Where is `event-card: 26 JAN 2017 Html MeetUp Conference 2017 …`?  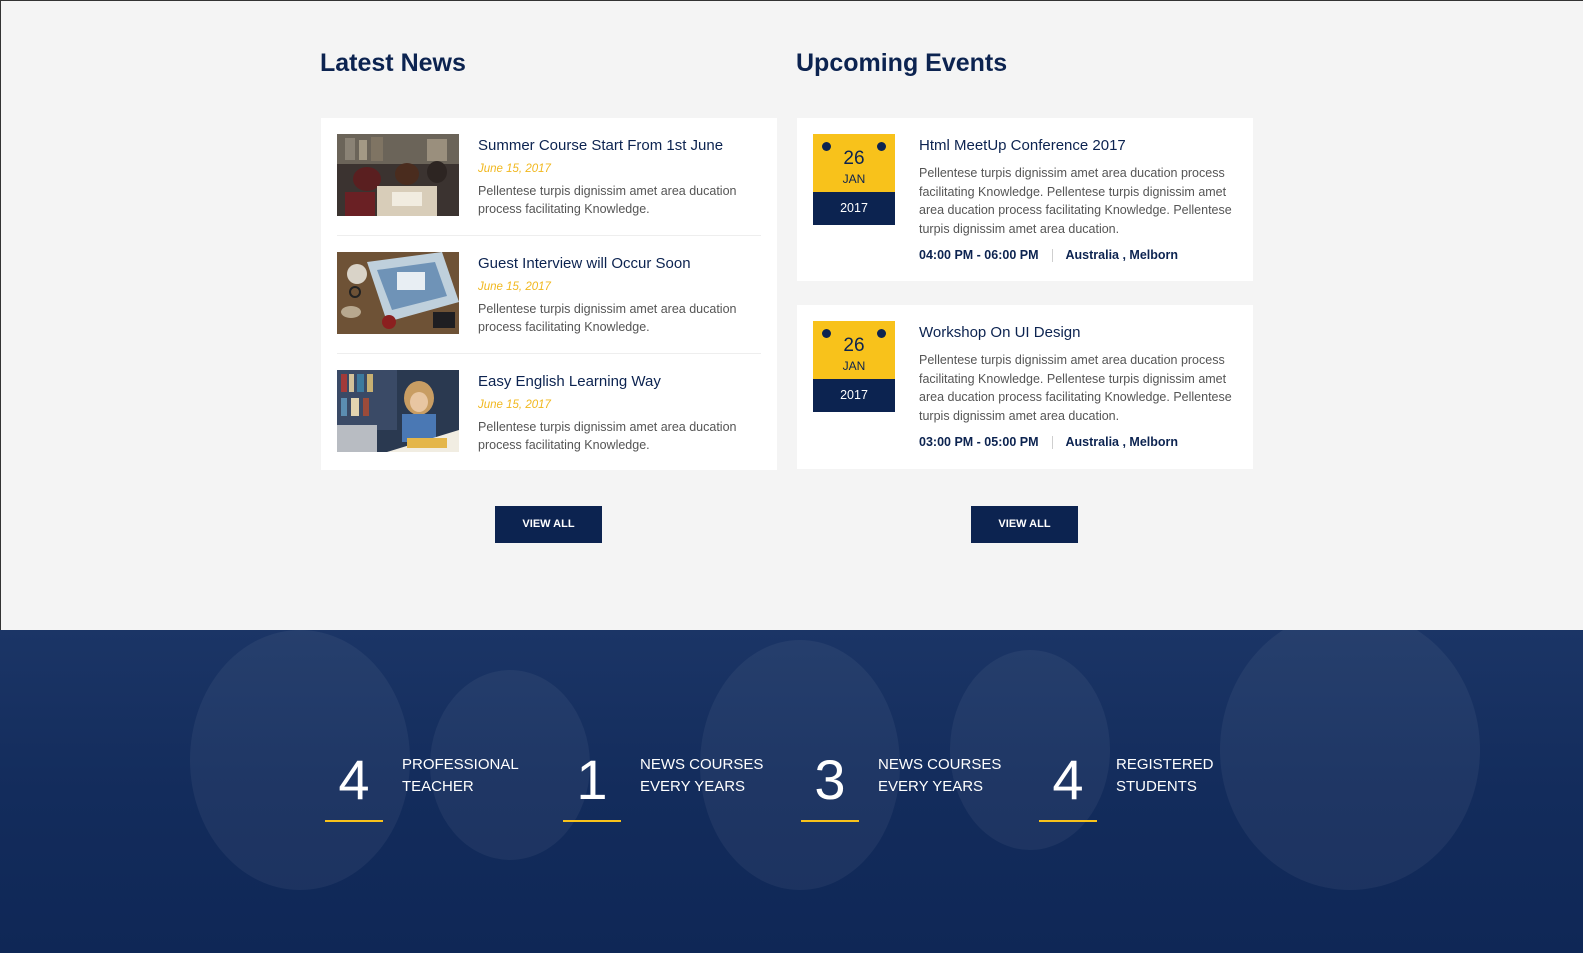 event-card: 26 JAN 2017 Html MeetUp Conference 2017 … is located at coordinates (1025, 199).